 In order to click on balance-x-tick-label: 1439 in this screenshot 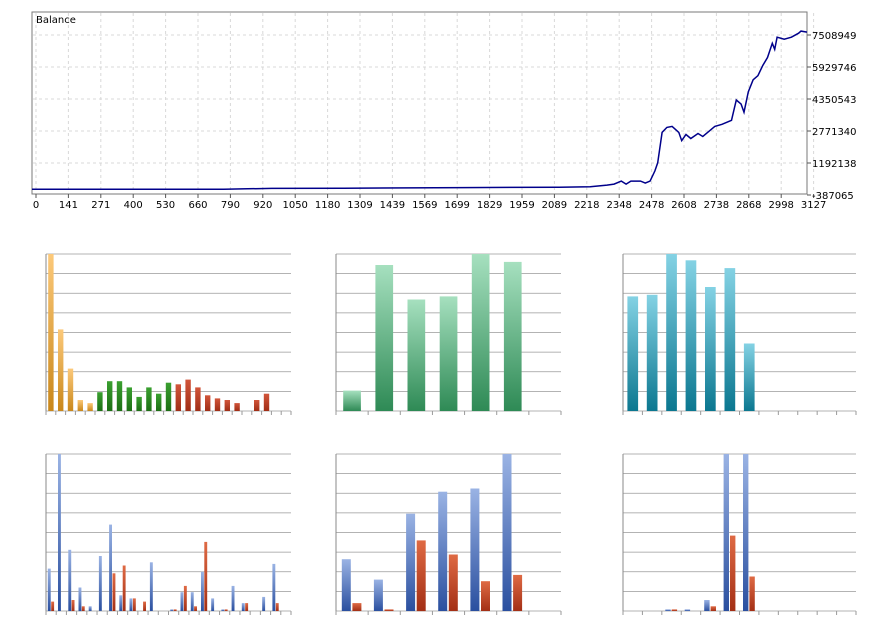, I will do `click(392, 205)`.